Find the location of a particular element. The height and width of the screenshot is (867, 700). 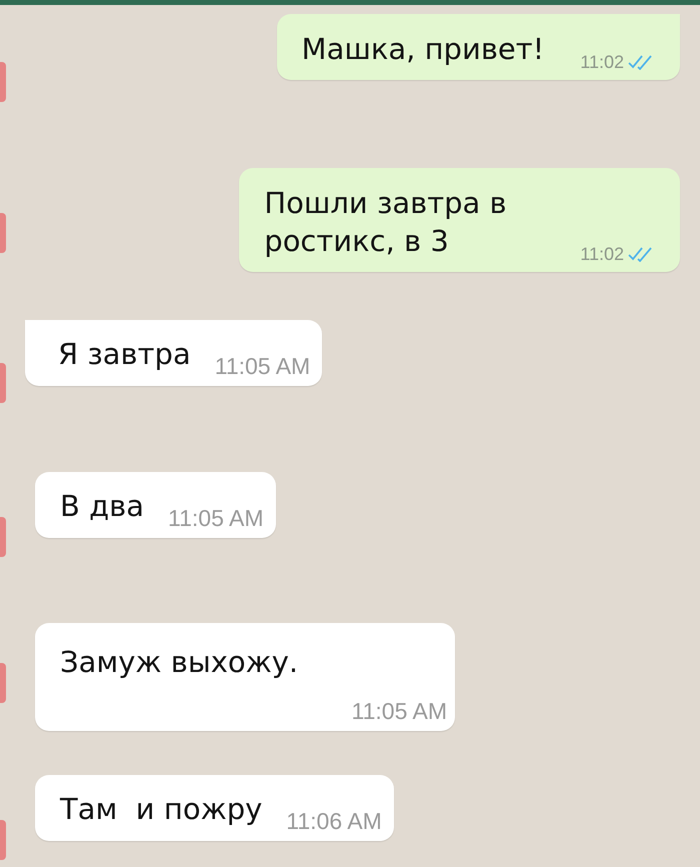

message-text: Я завтра is located at coordinates (124, 354).